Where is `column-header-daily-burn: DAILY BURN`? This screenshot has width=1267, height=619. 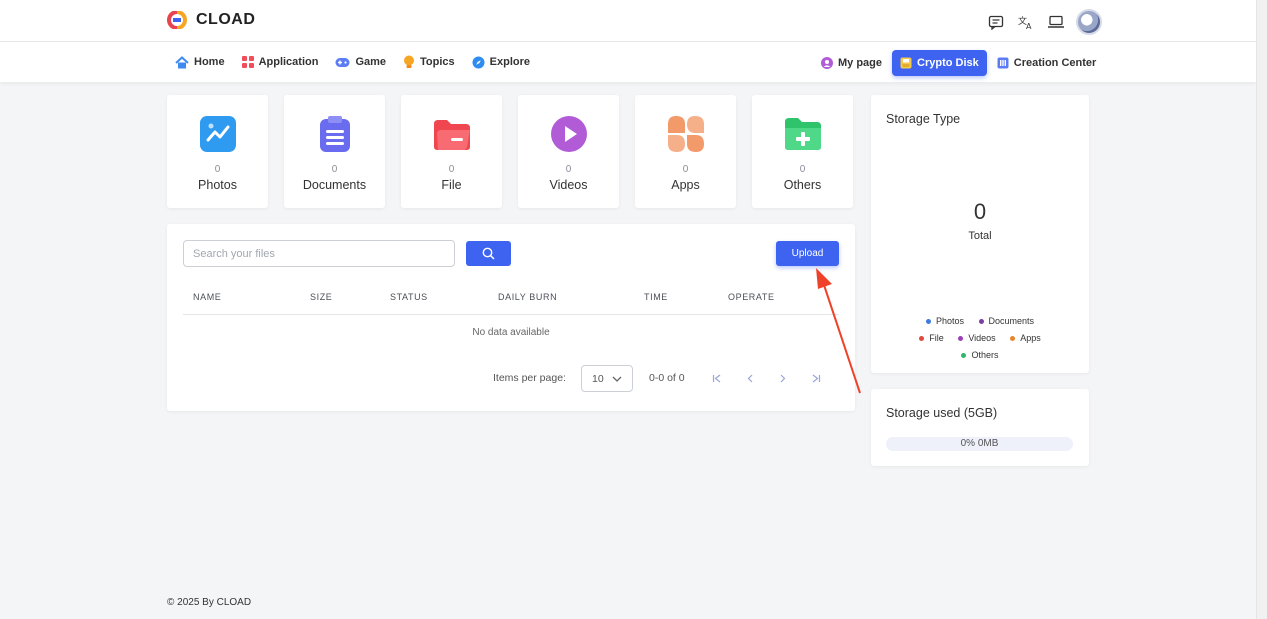 column-header-daily-burn: DAILY BURN is located at coordinates (527, 297).